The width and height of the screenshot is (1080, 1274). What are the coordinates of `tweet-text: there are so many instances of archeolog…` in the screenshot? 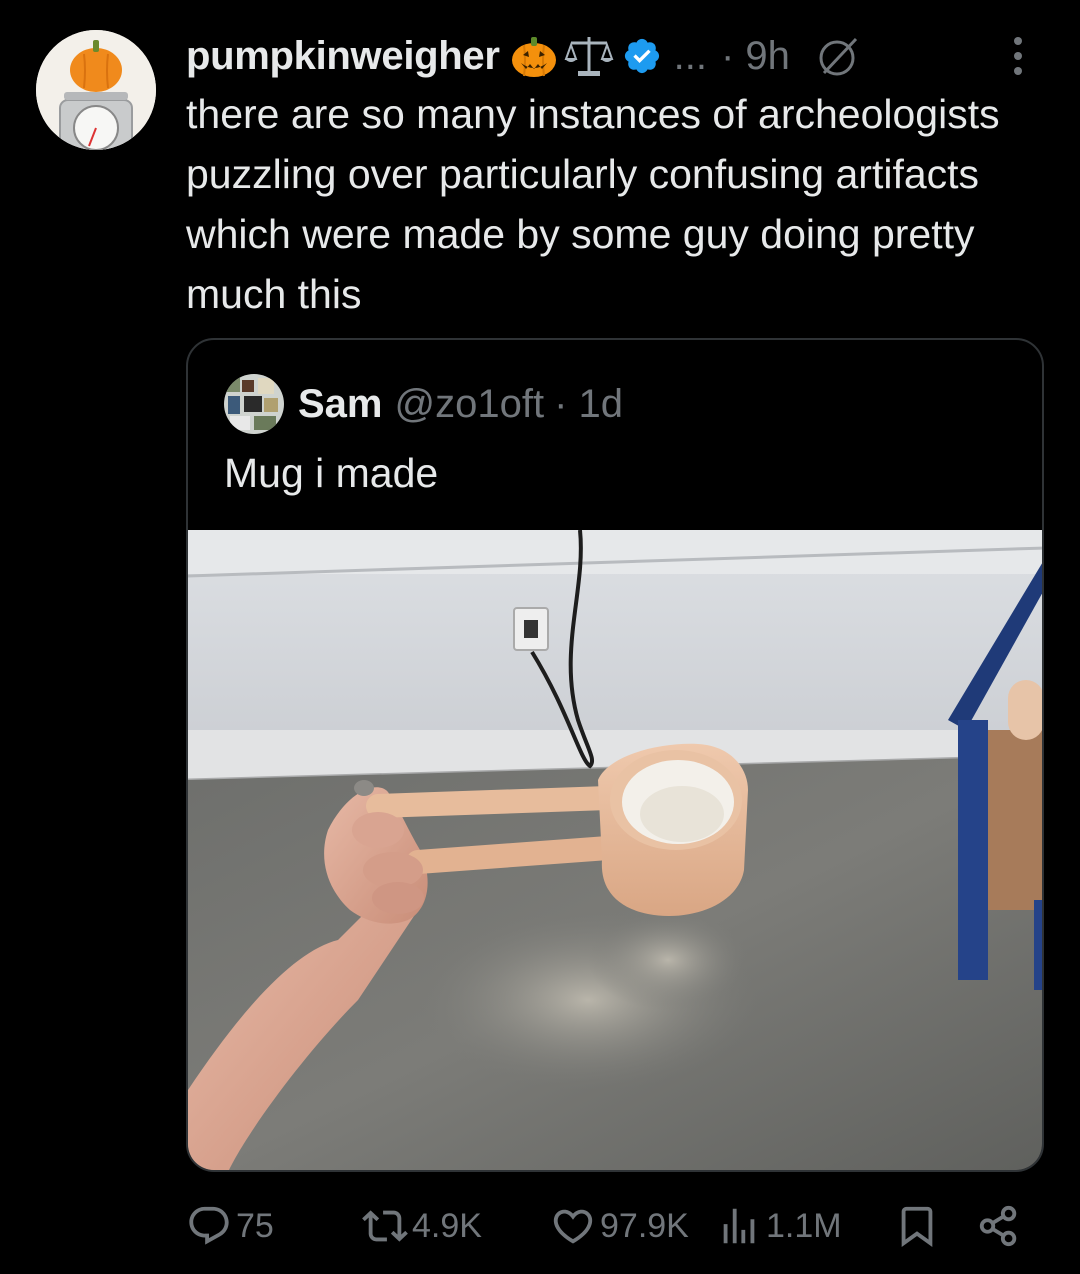 It's located at (593, 204).